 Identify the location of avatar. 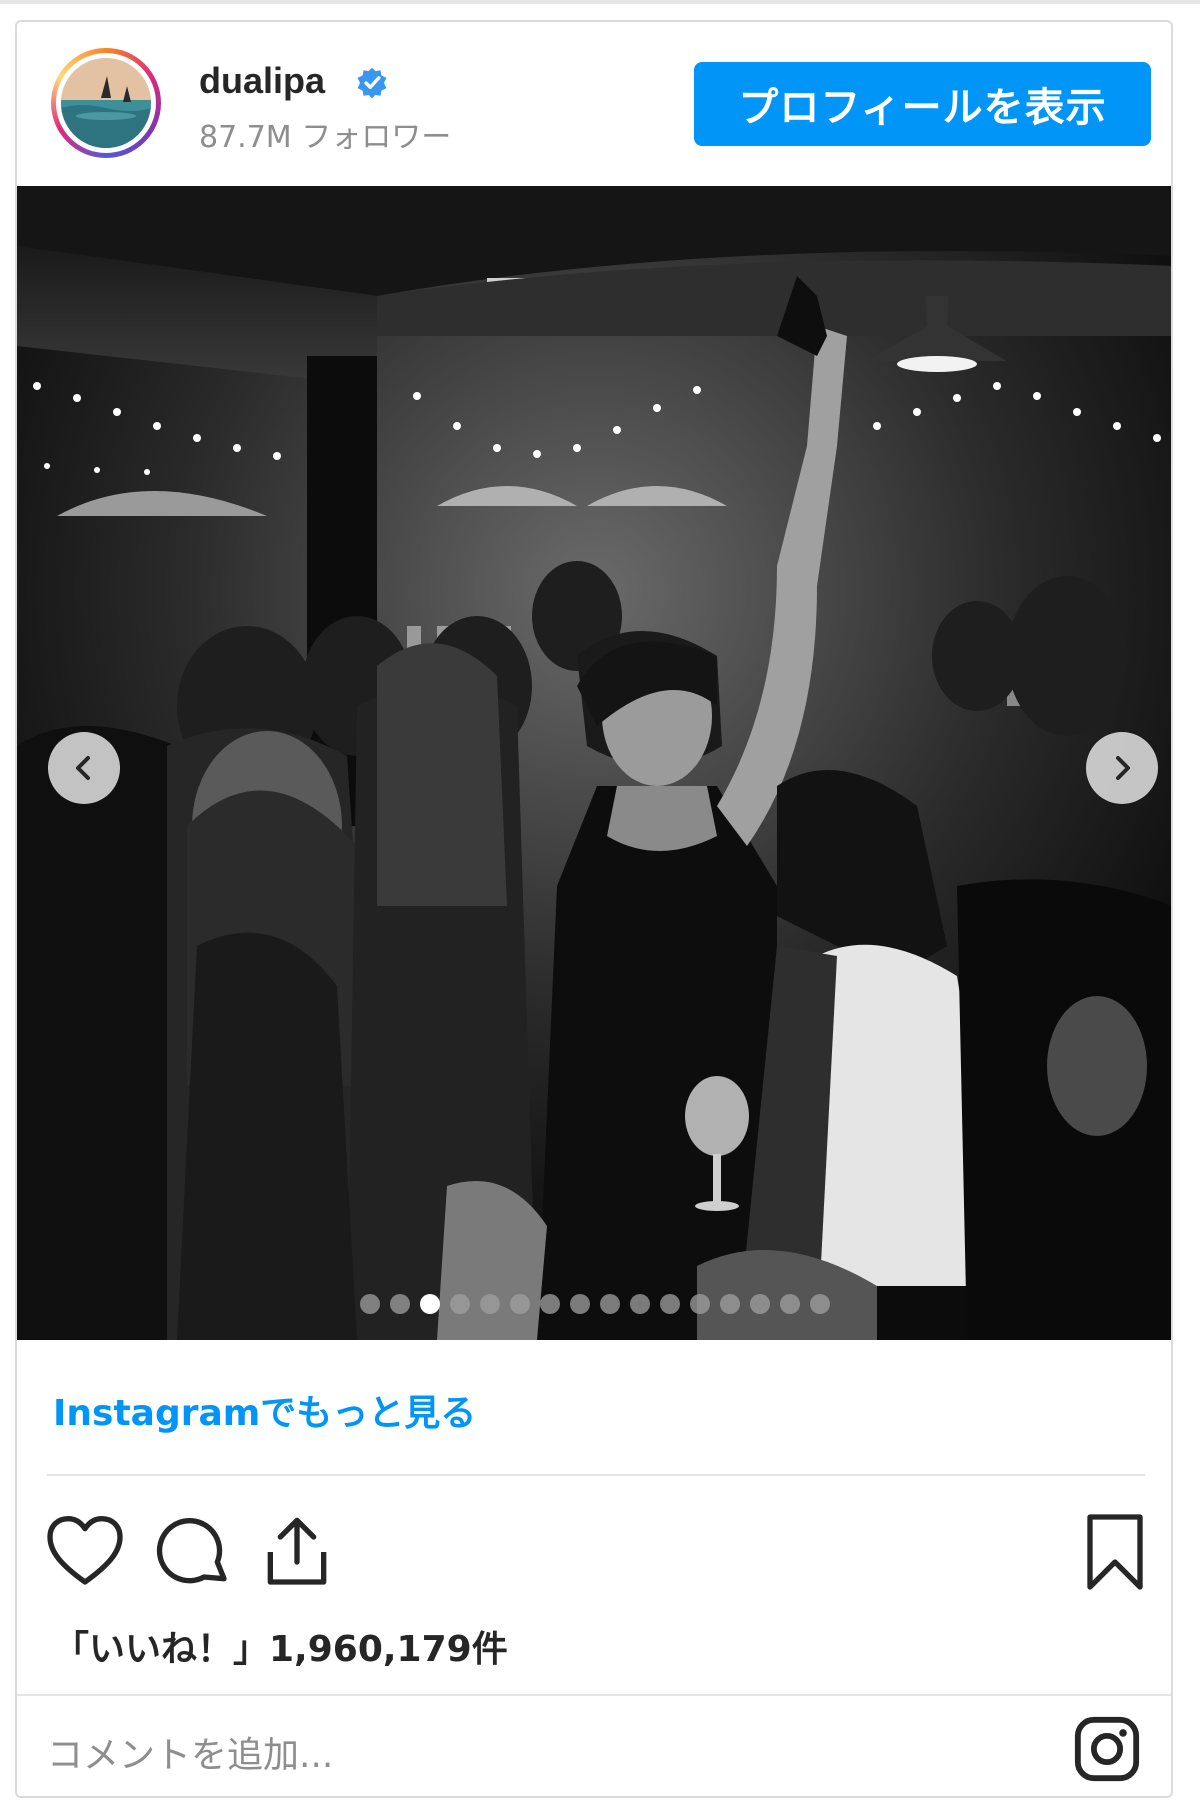
(106, 103).